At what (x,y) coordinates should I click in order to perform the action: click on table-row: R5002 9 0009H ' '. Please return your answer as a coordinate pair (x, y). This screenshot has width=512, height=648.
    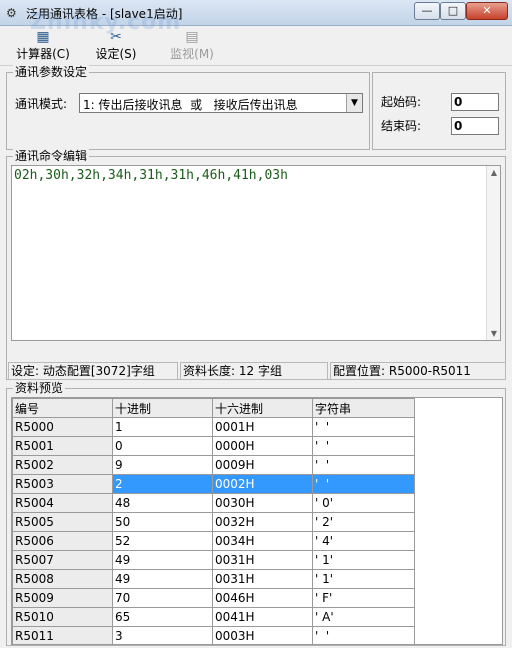
    Looking at the image, I should click on (213, 465).